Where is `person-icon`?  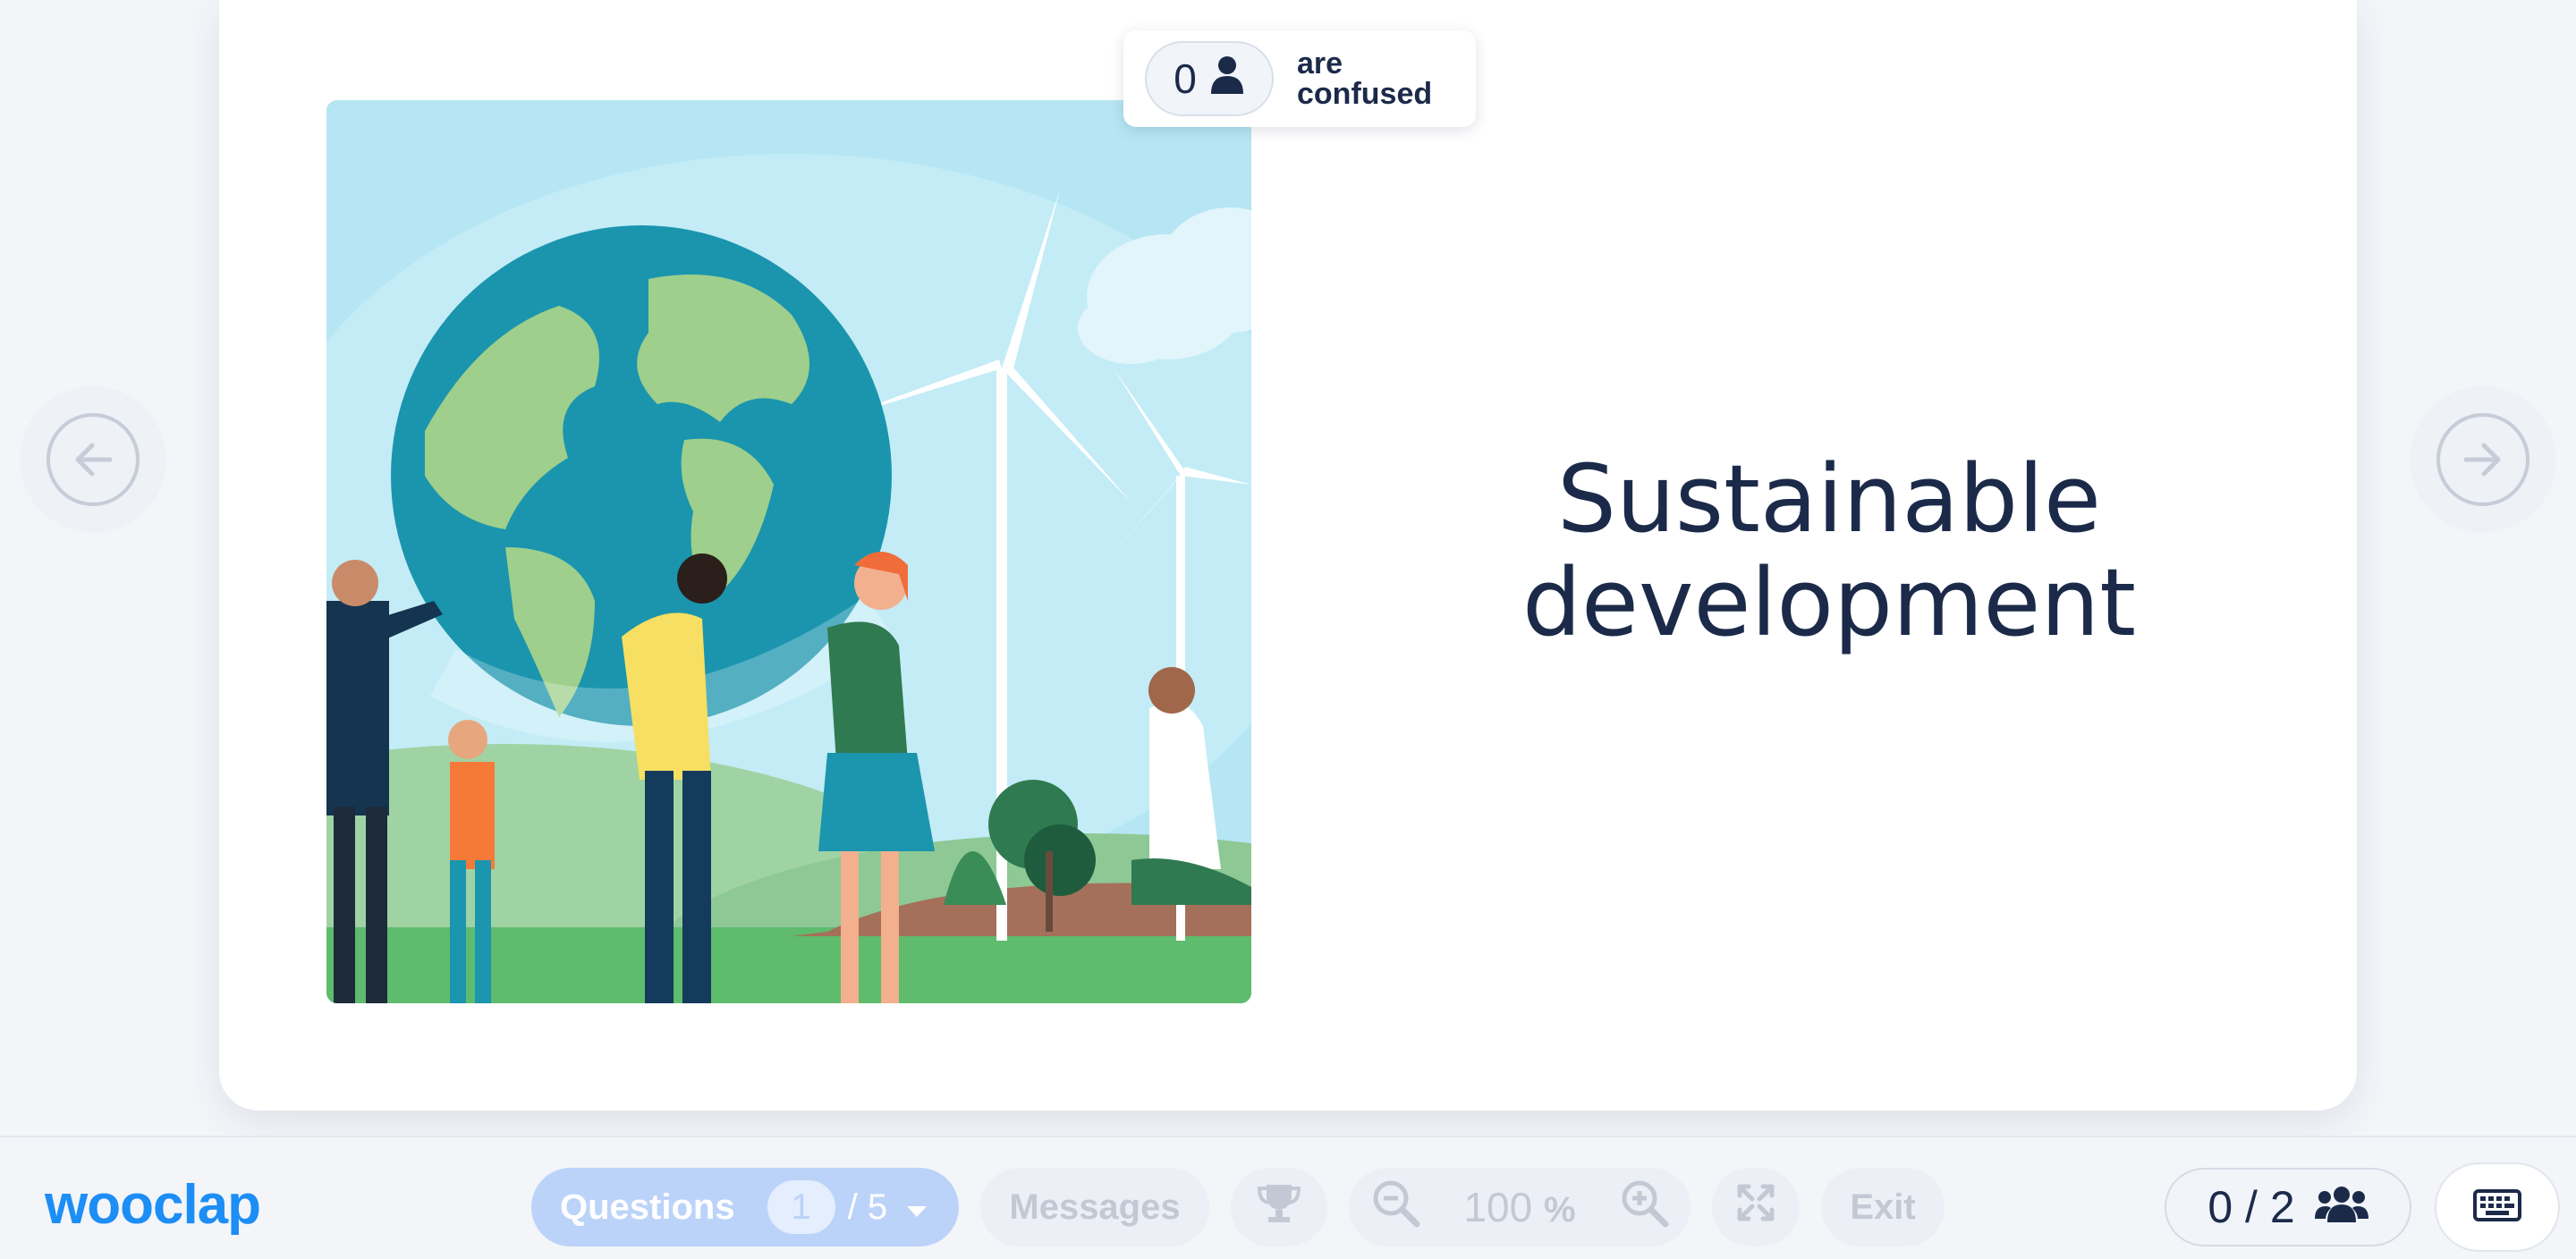
person-icon is located at coordinates (1227, 79).